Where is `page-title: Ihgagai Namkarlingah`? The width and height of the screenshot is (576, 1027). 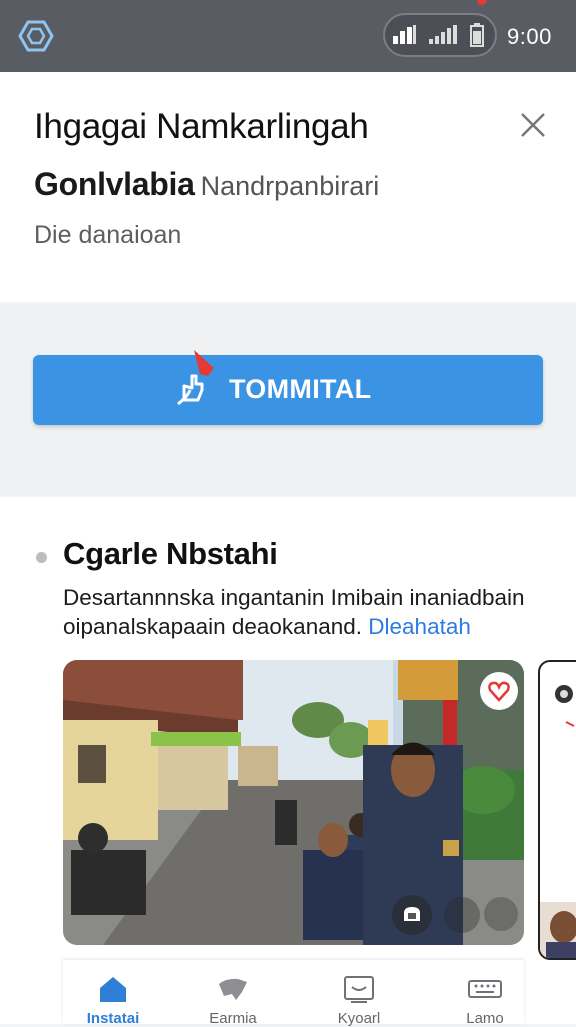 page-title: Ihgagai Namkarlingah is located at coordinates (201, 126).